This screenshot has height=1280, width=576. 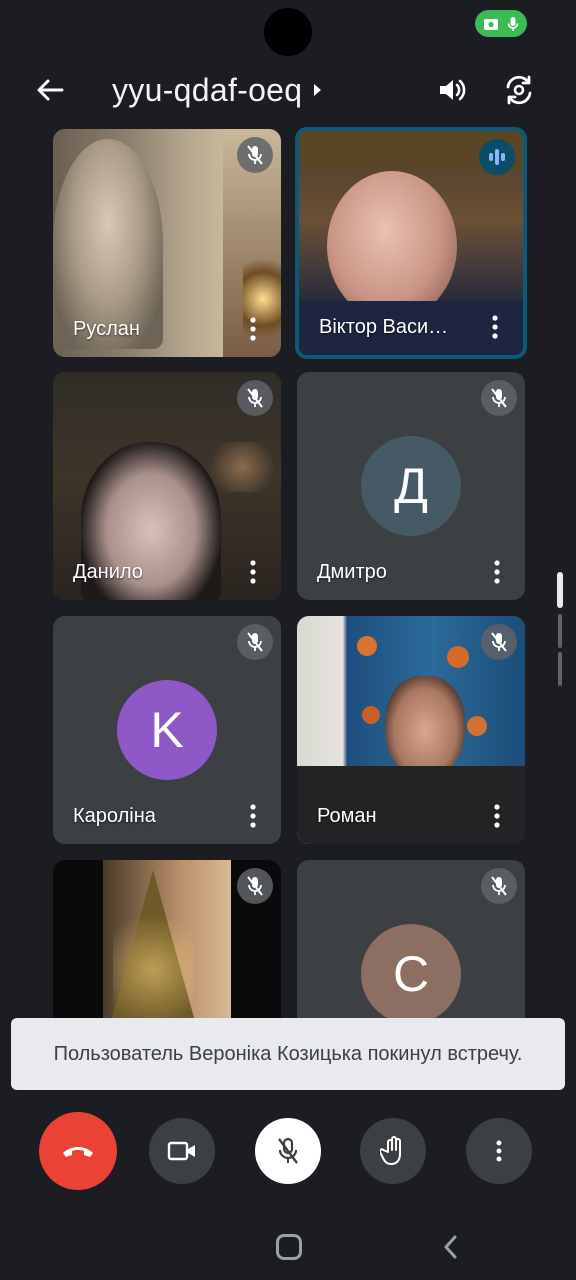 I want to click on audio-level-icon, so click(x=497, y=157).